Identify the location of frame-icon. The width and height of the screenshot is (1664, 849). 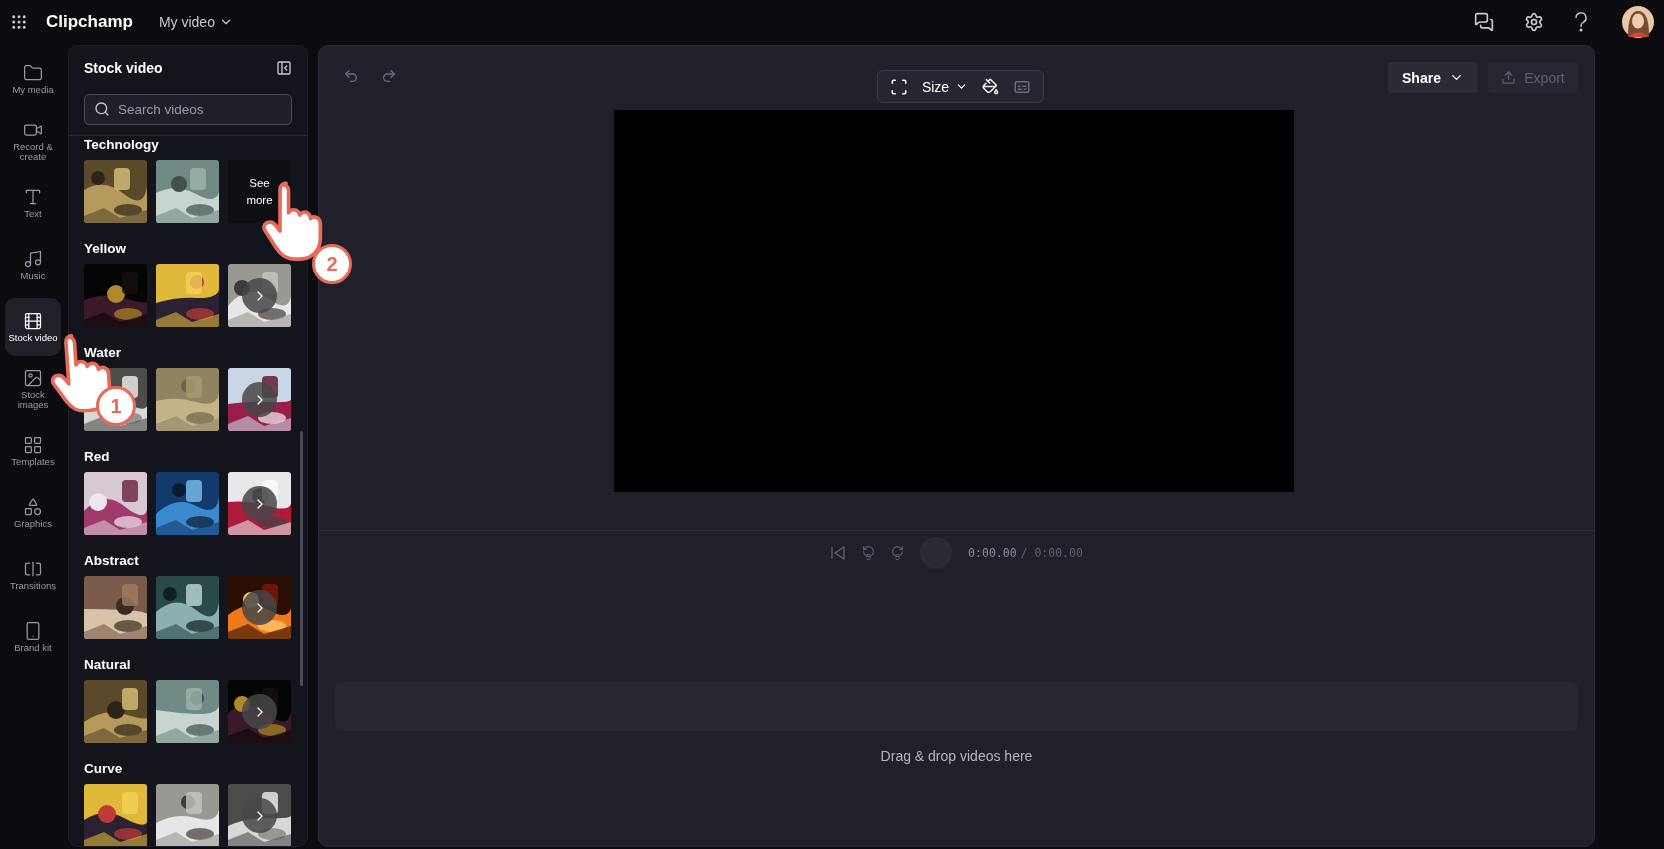
(898, 86).